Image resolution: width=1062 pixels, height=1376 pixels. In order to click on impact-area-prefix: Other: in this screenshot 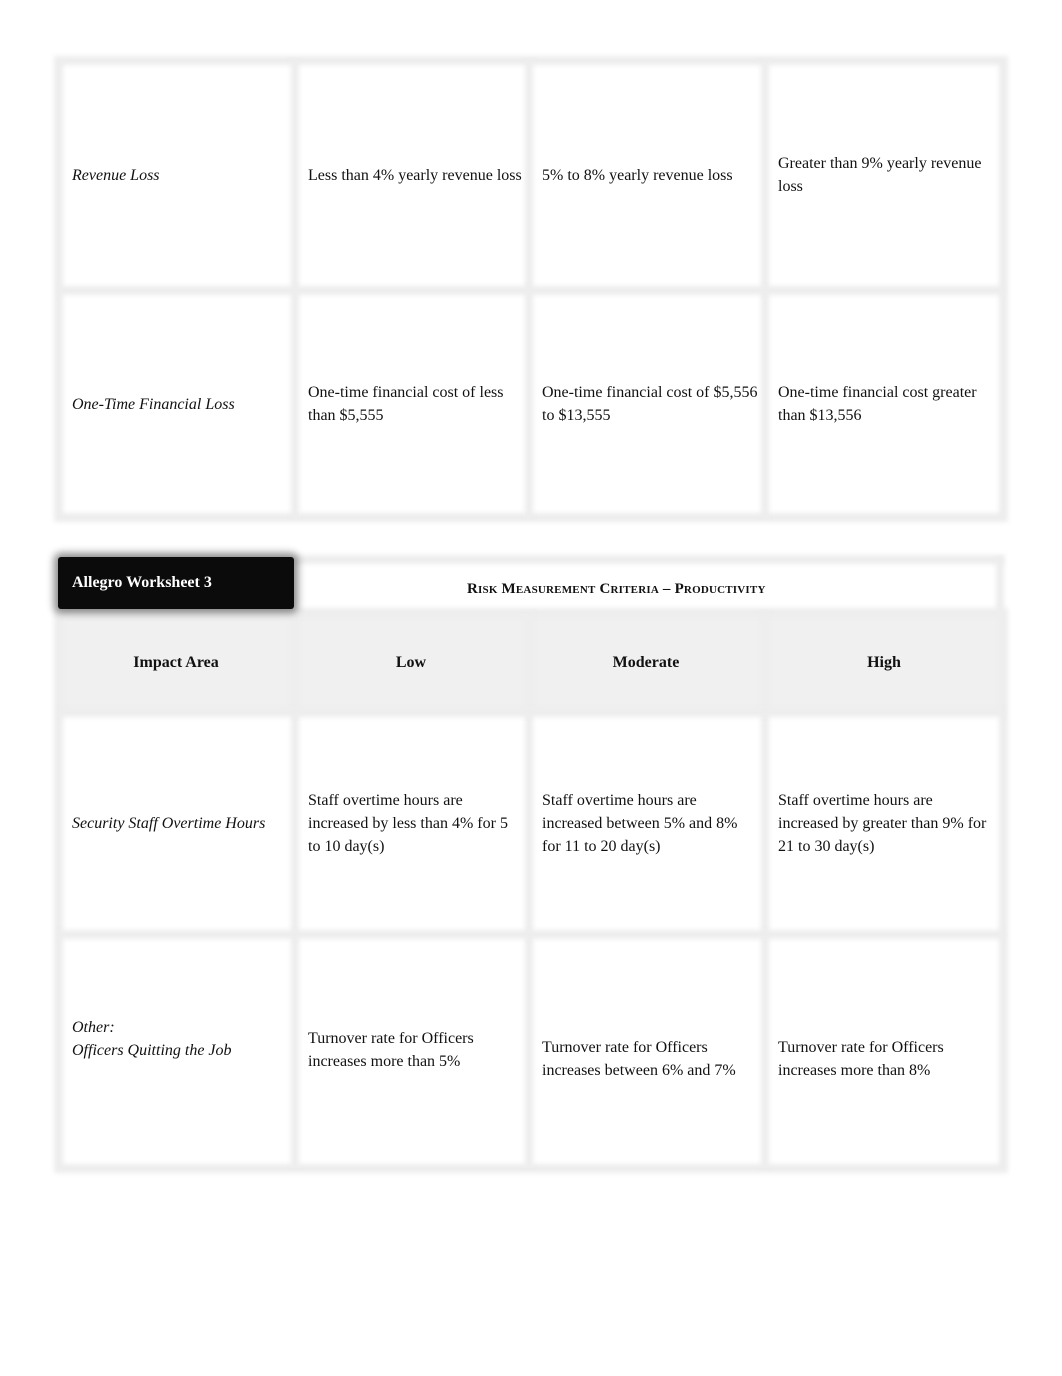, I will do `click(93, 1027)`.